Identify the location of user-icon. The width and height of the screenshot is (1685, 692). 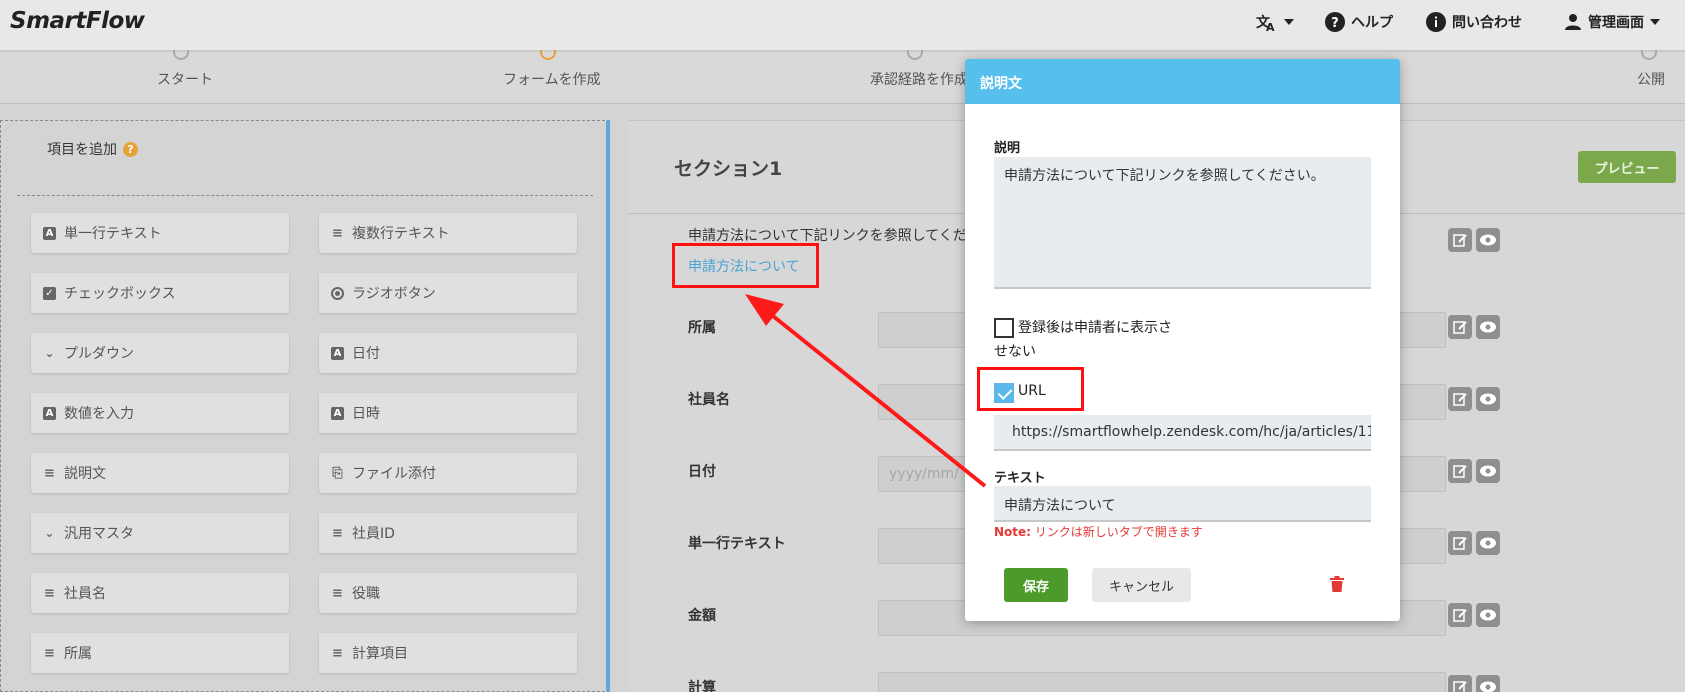
(1573, 22).